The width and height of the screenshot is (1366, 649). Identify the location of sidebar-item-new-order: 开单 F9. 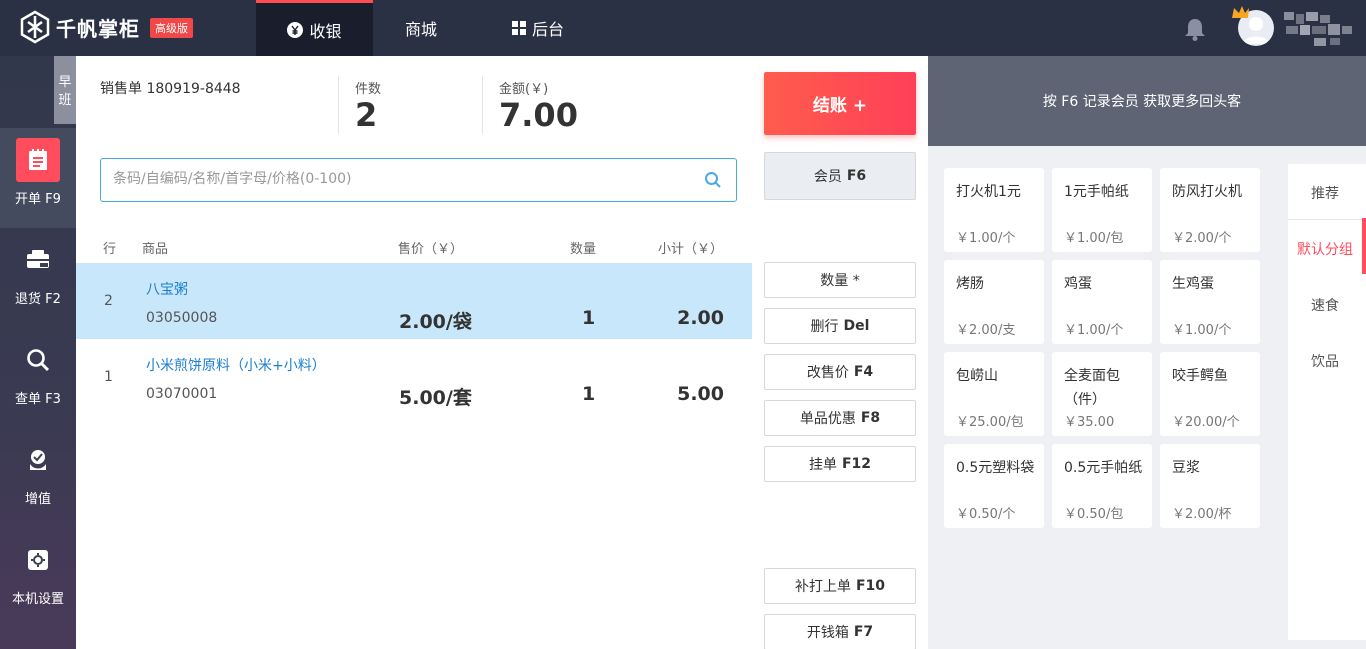
(38, 178).